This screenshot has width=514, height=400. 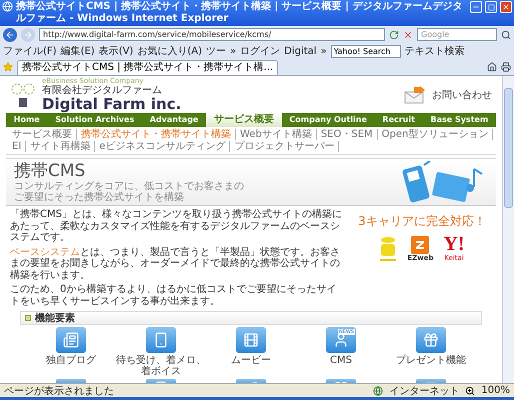 I want to click on back-button, so click(x=10, y=35).